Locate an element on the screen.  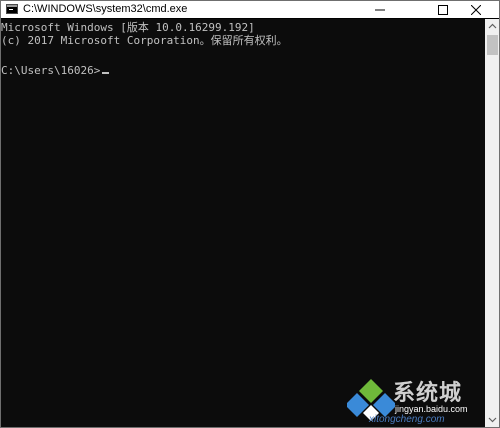
close-button is located at coordinates (476, 9).